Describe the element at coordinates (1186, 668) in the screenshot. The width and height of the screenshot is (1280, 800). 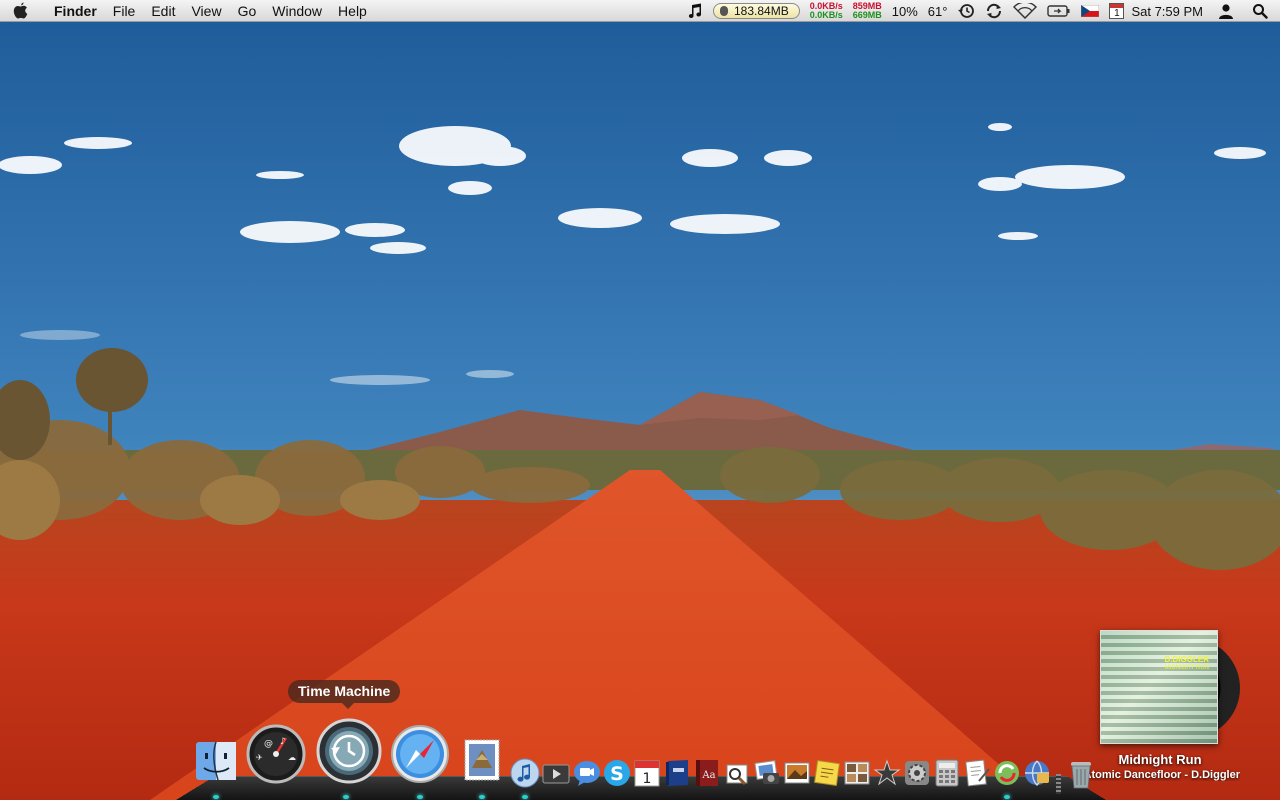
I see `cover-subtitle: MIDNIGHT RUN` at that location.